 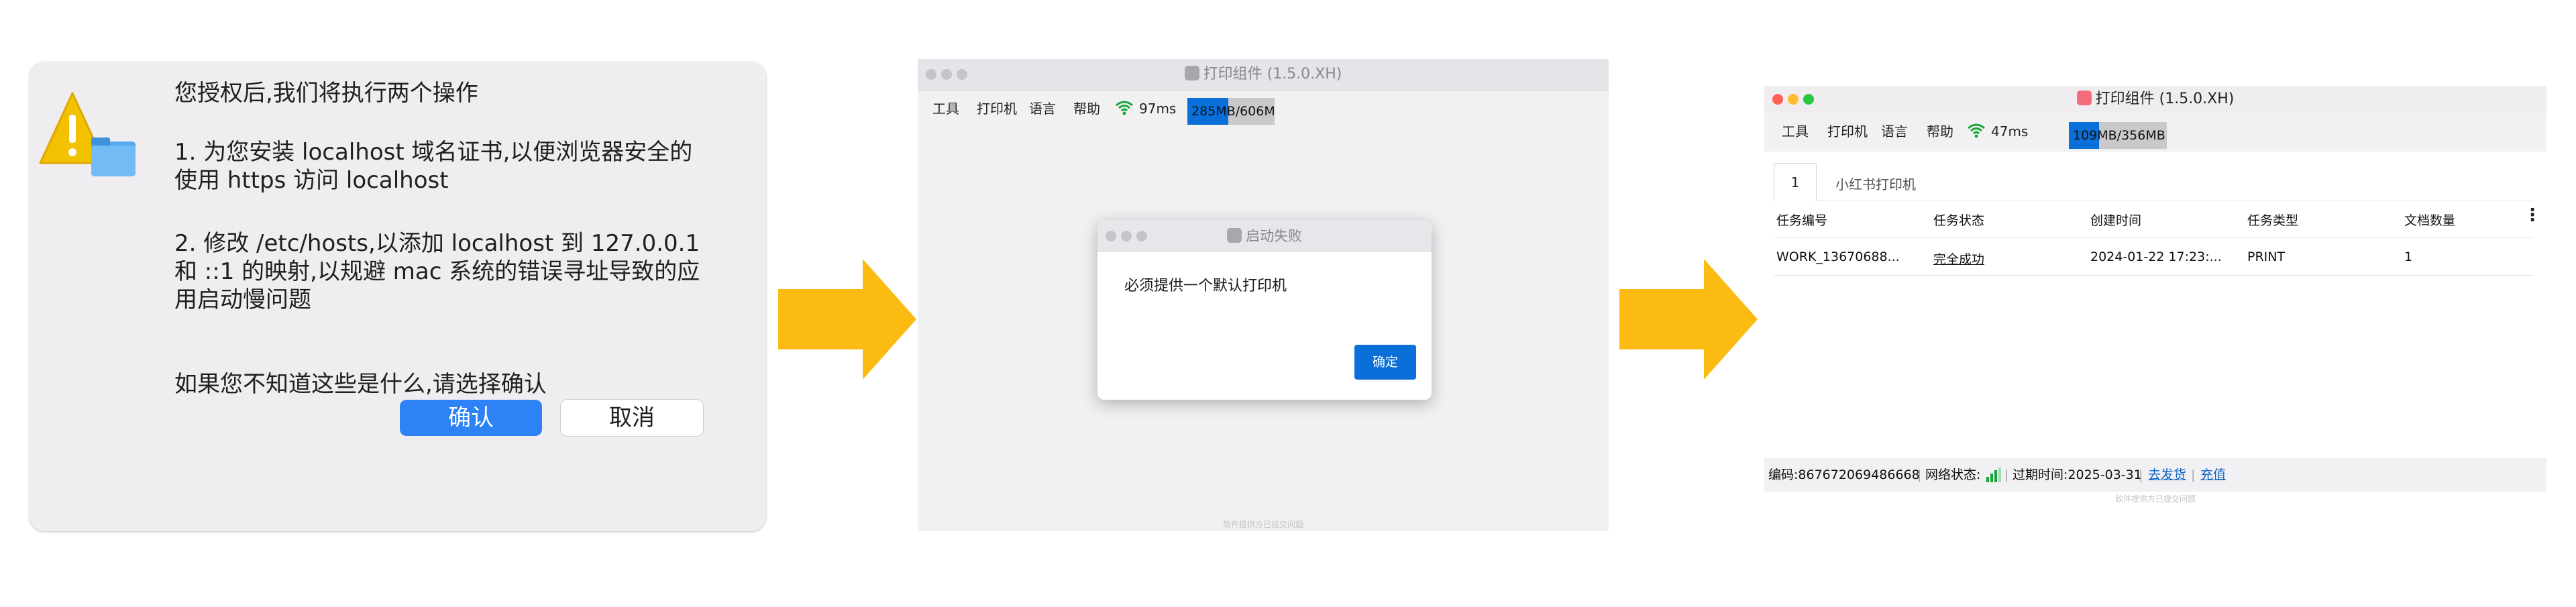 What do you see at coordinates (2272, 220) in the screenshot?
I see `column-header-type: 任务类型` at bounding box center [2272, 220].